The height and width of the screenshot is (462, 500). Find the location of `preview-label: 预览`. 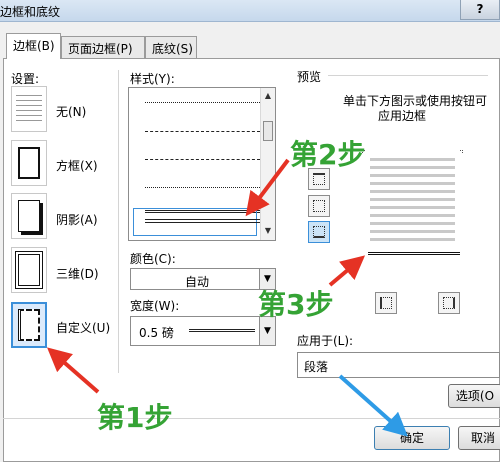

preview-label: 预览 is located at coordinates (309, 77).